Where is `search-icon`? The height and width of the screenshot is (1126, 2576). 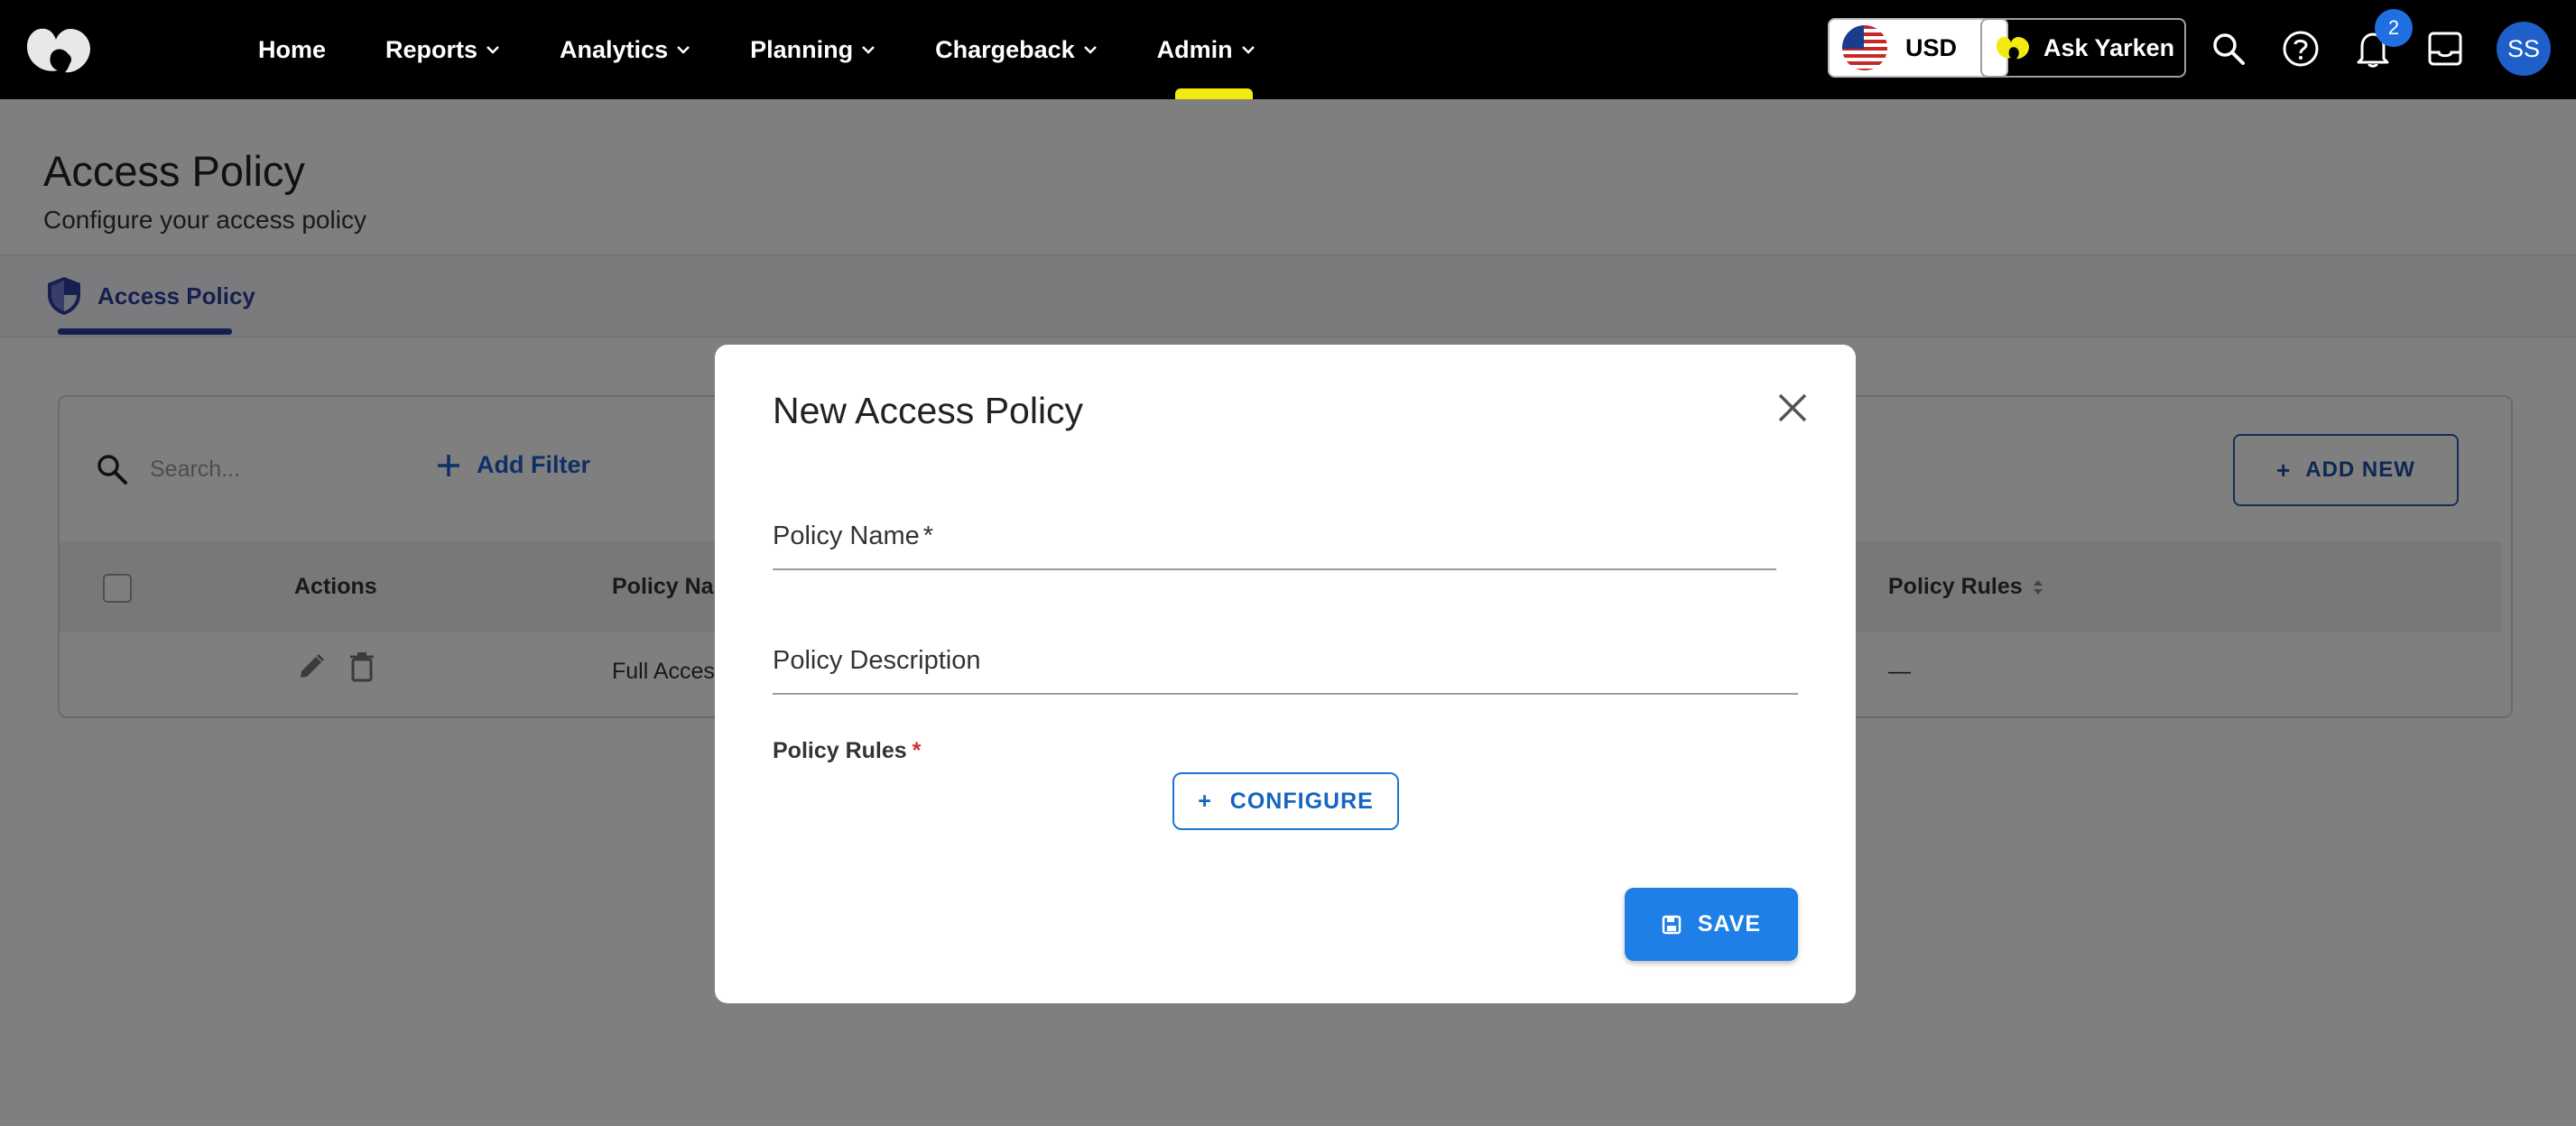
search-icon is located at coordinates (2228, 48).